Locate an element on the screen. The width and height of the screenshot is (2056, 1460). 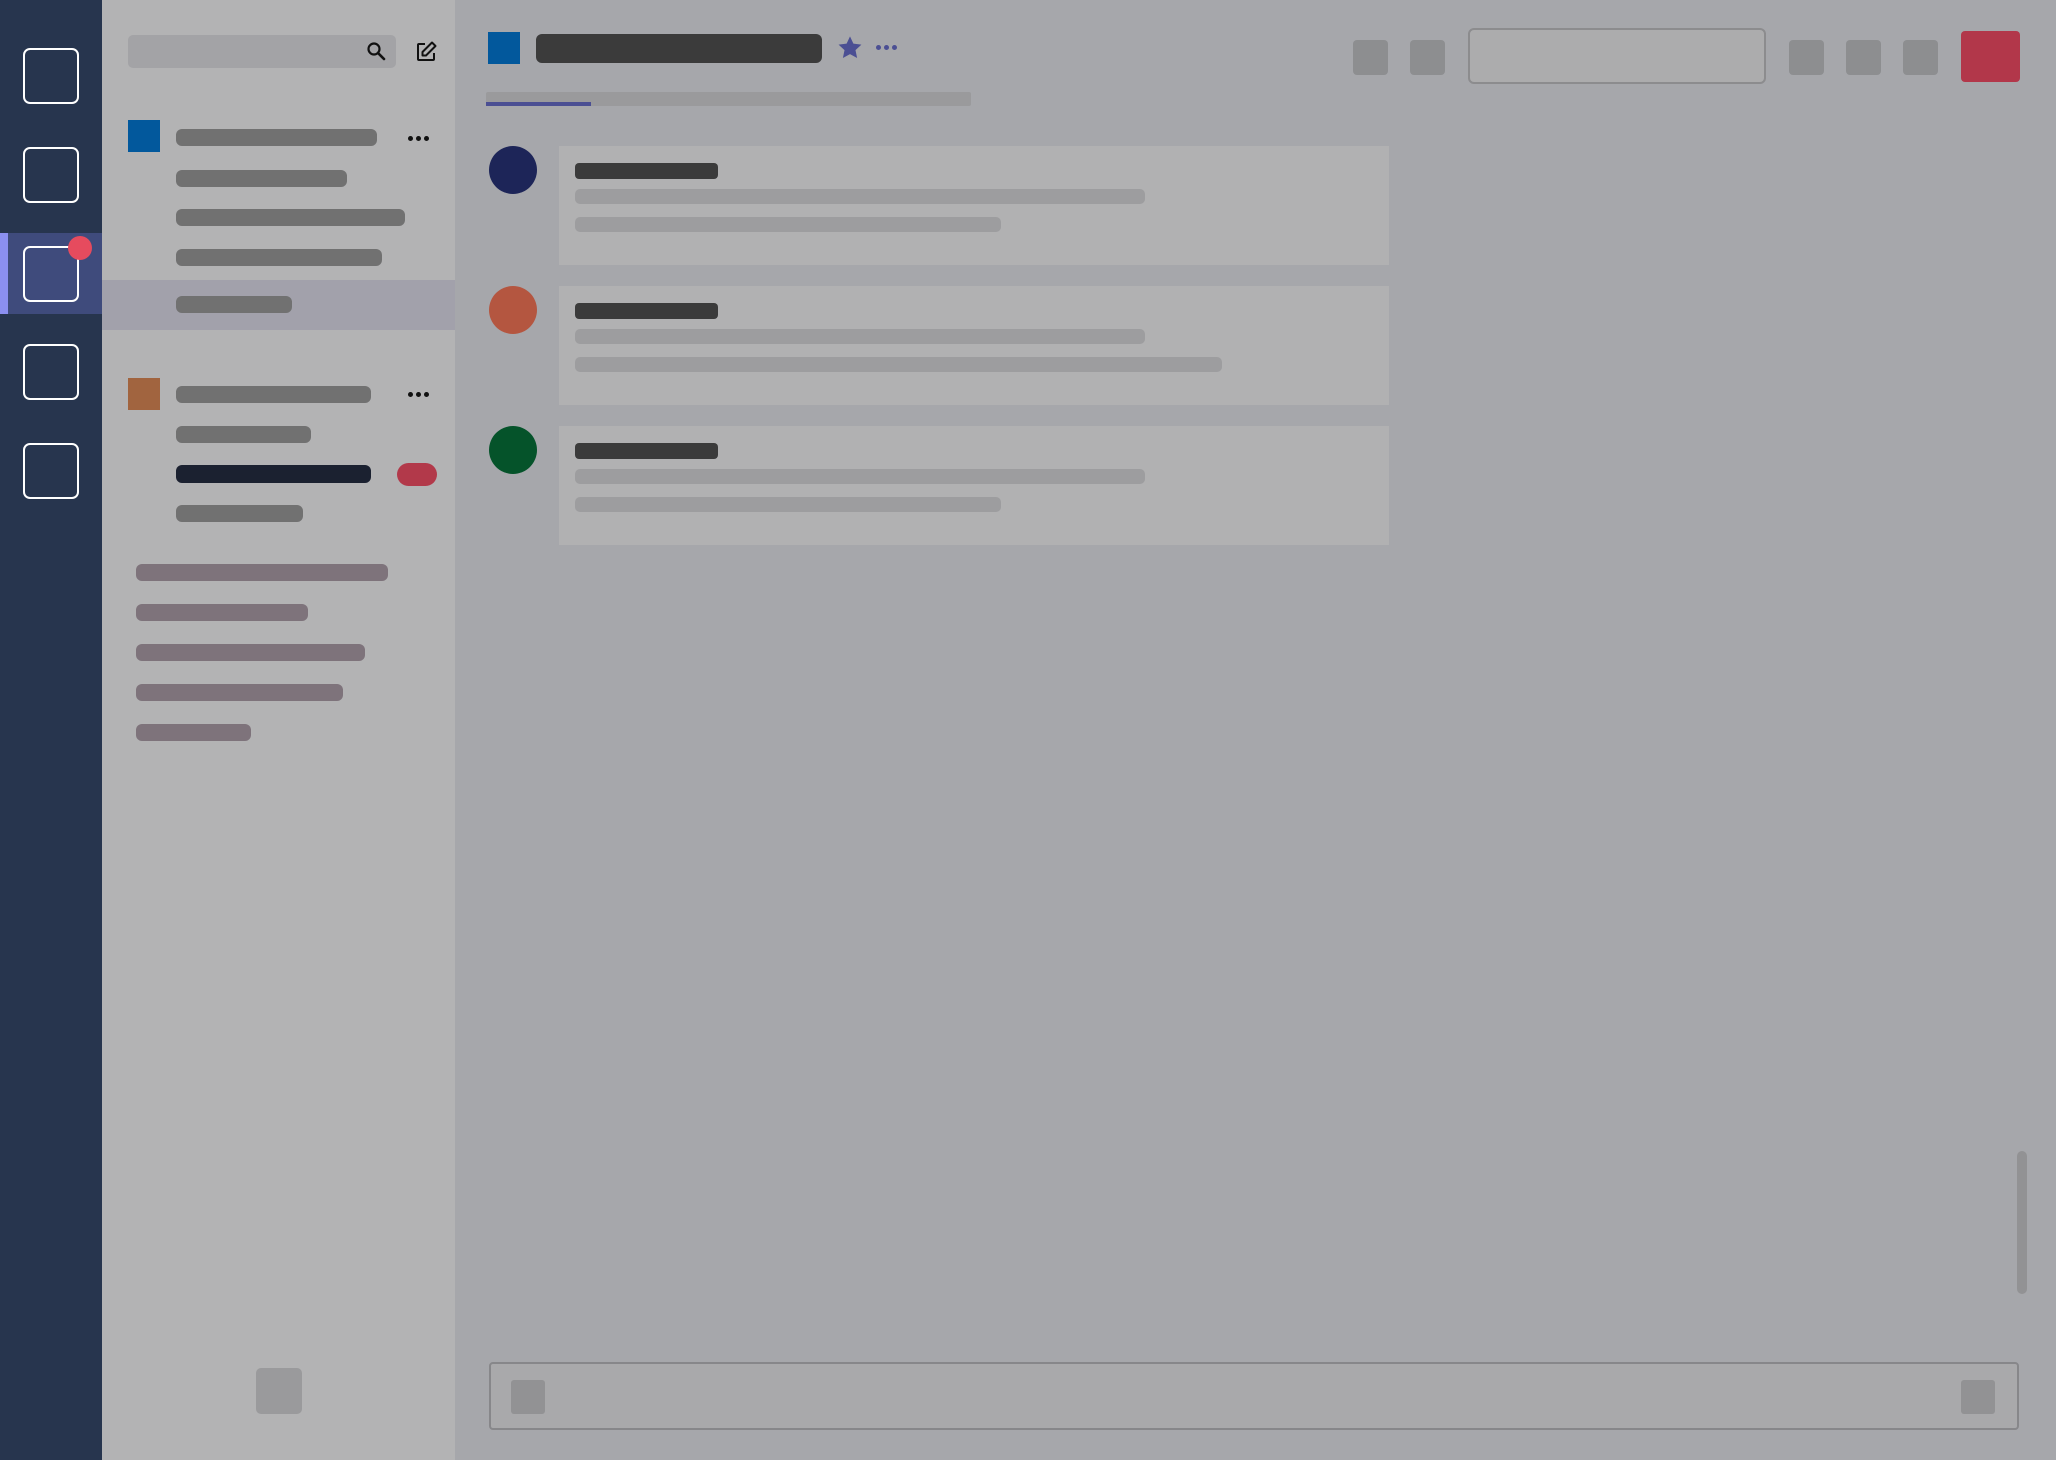
channel-item-selected is located at coordinates (234, 304).